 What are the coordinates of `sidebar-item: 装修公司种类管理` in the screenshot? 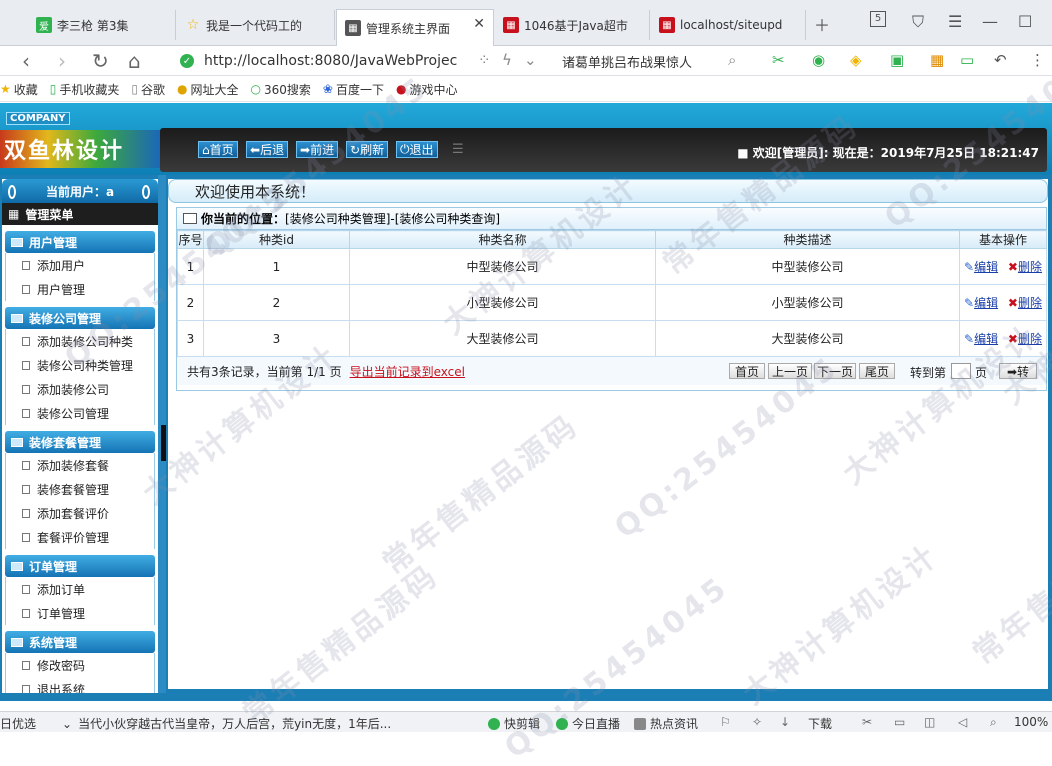 It's located at (80, 365).